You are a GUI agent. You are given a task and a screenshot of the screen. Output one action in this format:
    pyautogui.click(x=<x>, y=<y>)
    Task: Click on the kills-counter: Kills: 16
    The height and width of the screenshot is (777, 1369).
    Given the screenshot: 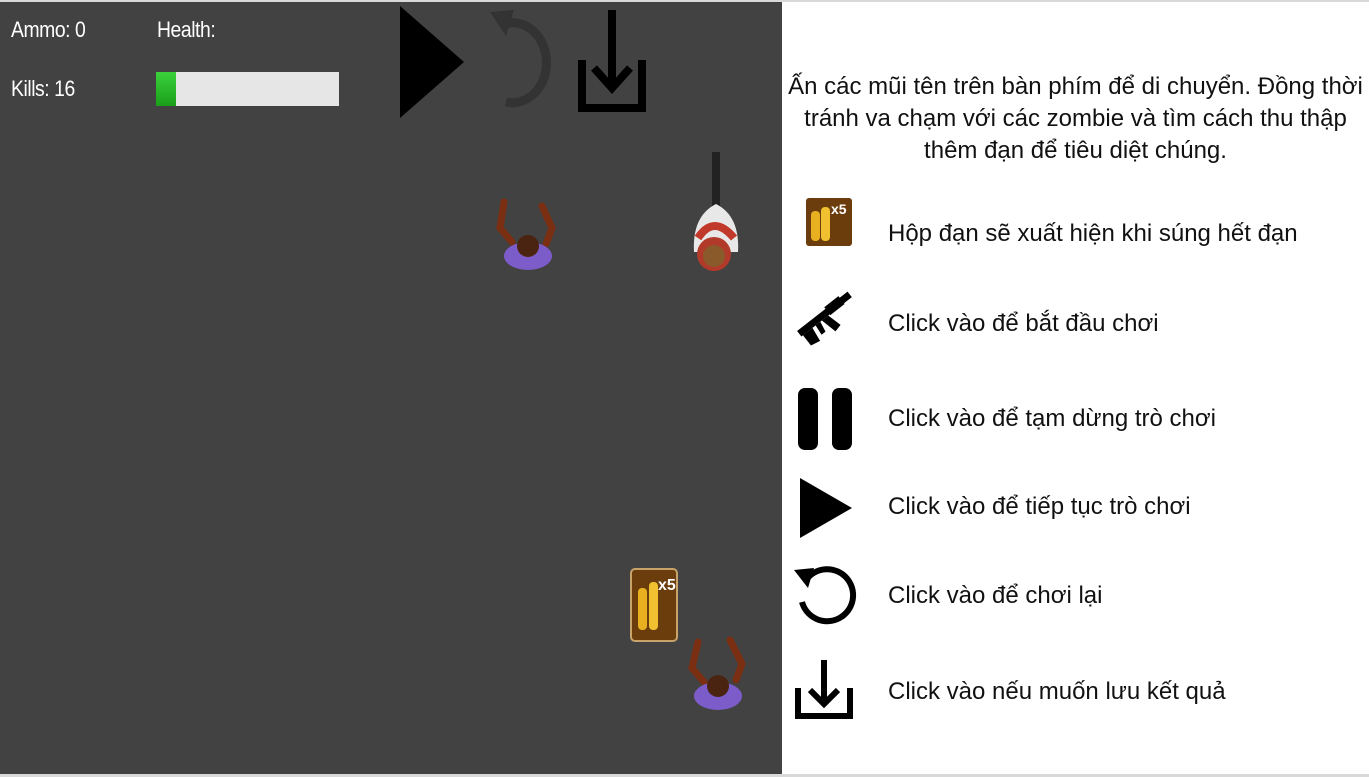 What is the action you would take?
    pyautogui.click(x=43, y=88)
    